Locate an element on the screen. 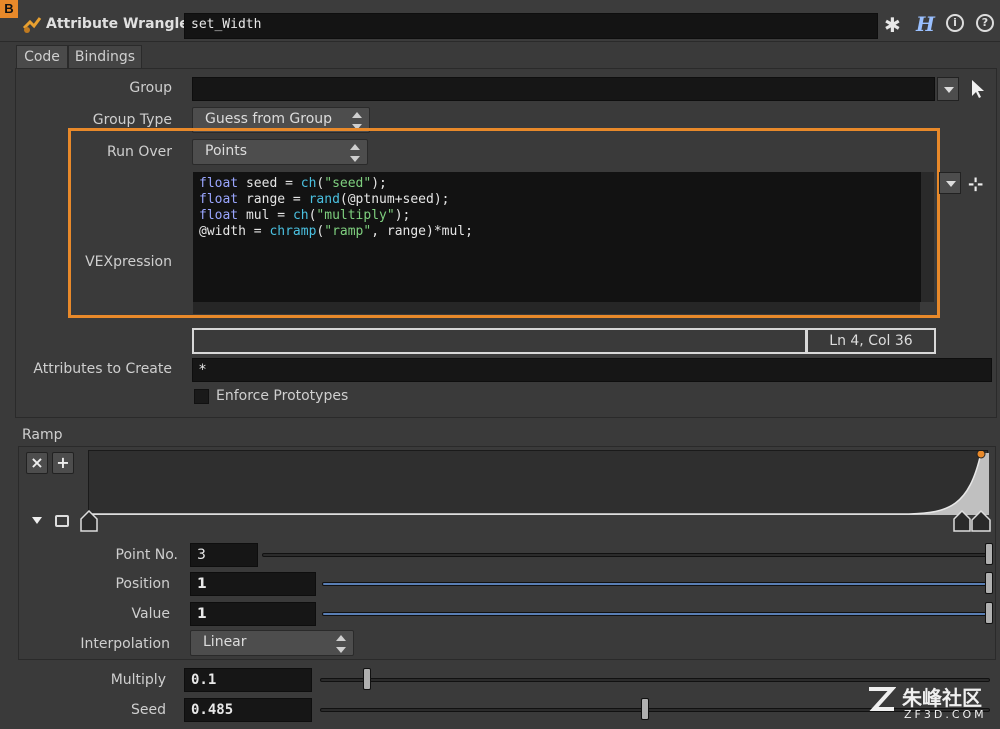  group-type-label: Group Type is located at coordinates (132, 120).